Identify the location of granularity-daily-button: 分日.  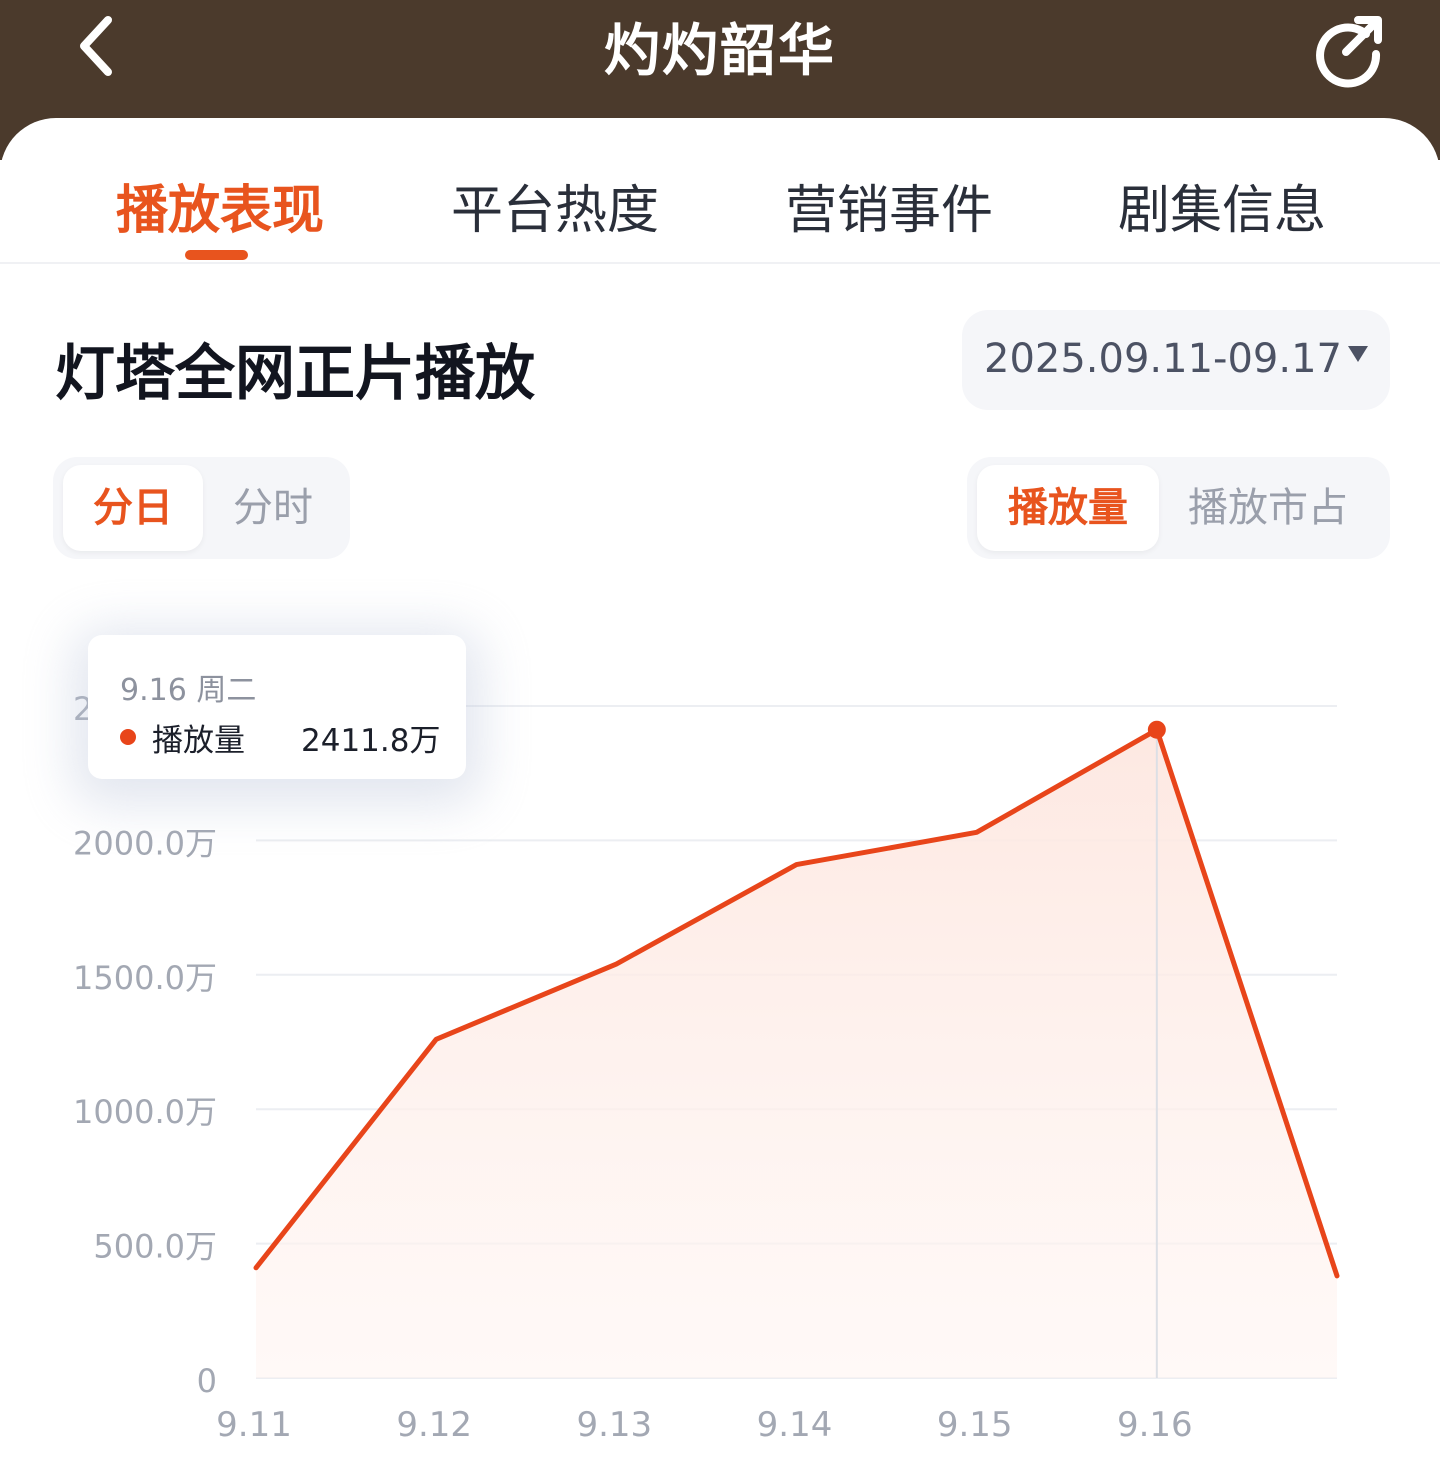
(133, 508).